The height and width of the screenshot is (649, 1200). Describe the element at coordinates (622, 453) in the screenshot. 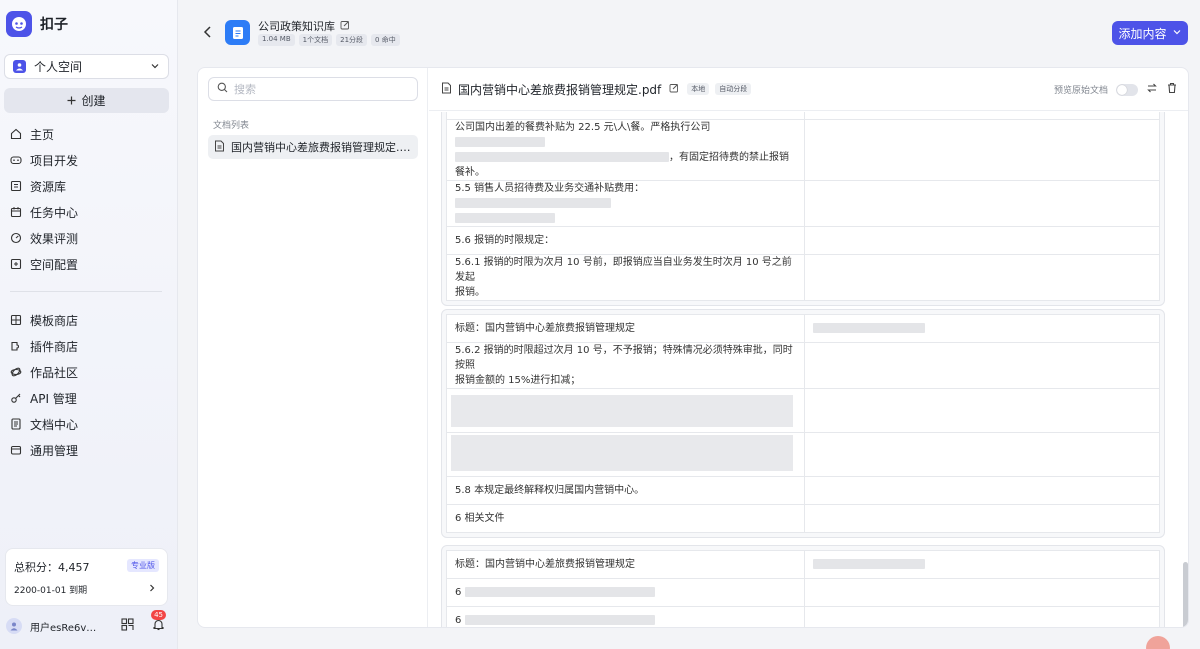

I see `redacted-block` at that location.